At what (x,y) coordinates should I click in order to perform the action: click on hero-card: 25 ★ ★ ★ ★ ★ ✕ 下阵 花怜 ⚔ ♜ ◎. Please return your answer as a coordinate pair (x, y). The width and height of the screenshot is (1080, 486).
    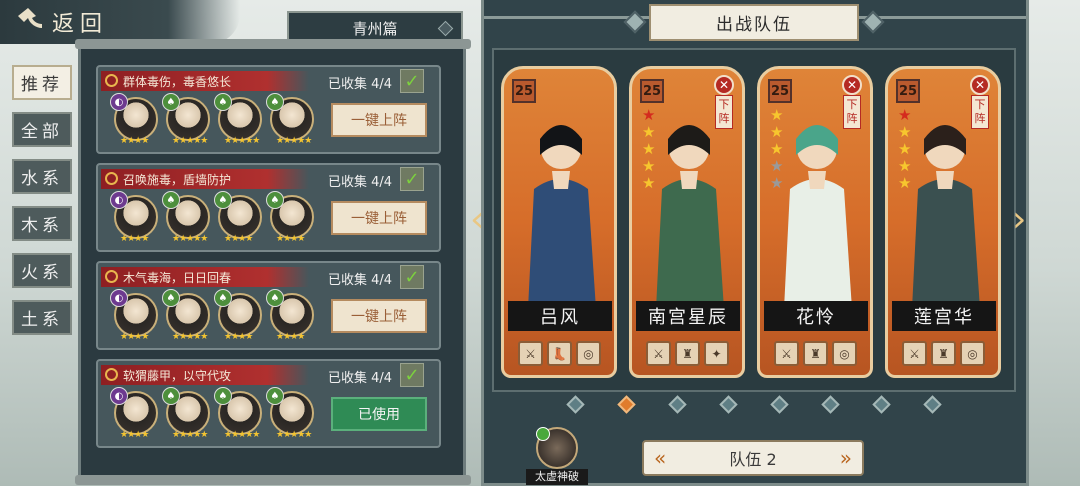
    Looking at the image, I should click on (815, 222).